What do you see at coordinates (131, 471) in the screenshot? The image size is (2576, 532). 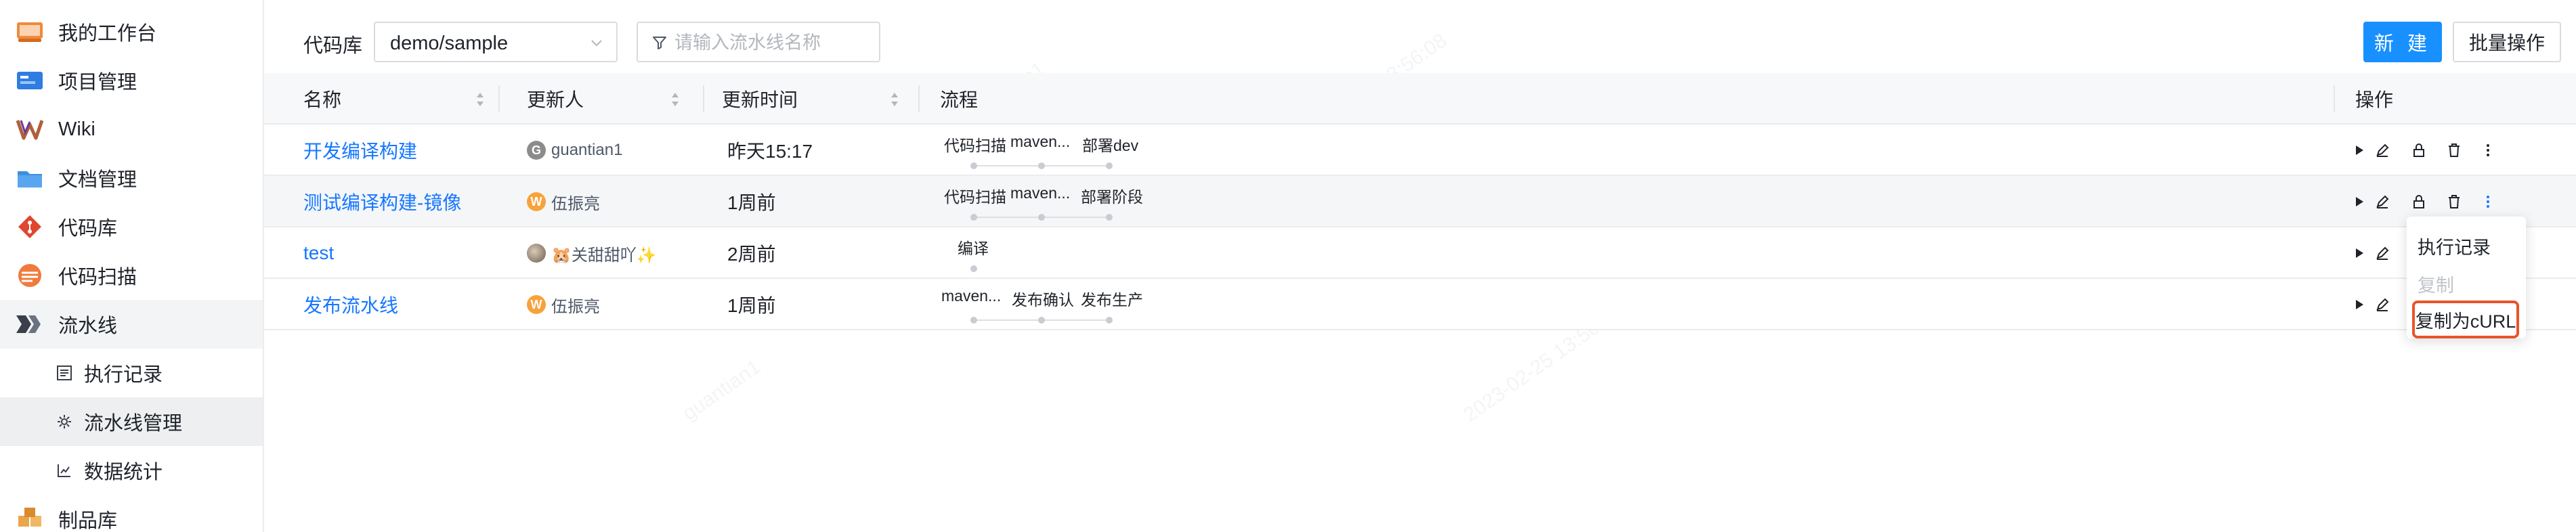 I see `sidebar-item-stats: 数据统计` at bounding box center [131, 471].